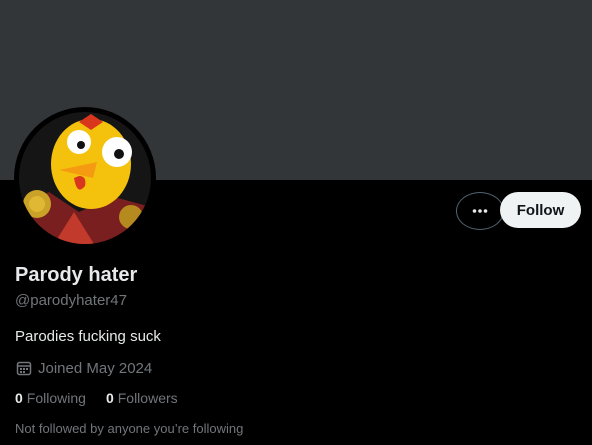  I want to click on follow-button: Follow, so click(540, 210).